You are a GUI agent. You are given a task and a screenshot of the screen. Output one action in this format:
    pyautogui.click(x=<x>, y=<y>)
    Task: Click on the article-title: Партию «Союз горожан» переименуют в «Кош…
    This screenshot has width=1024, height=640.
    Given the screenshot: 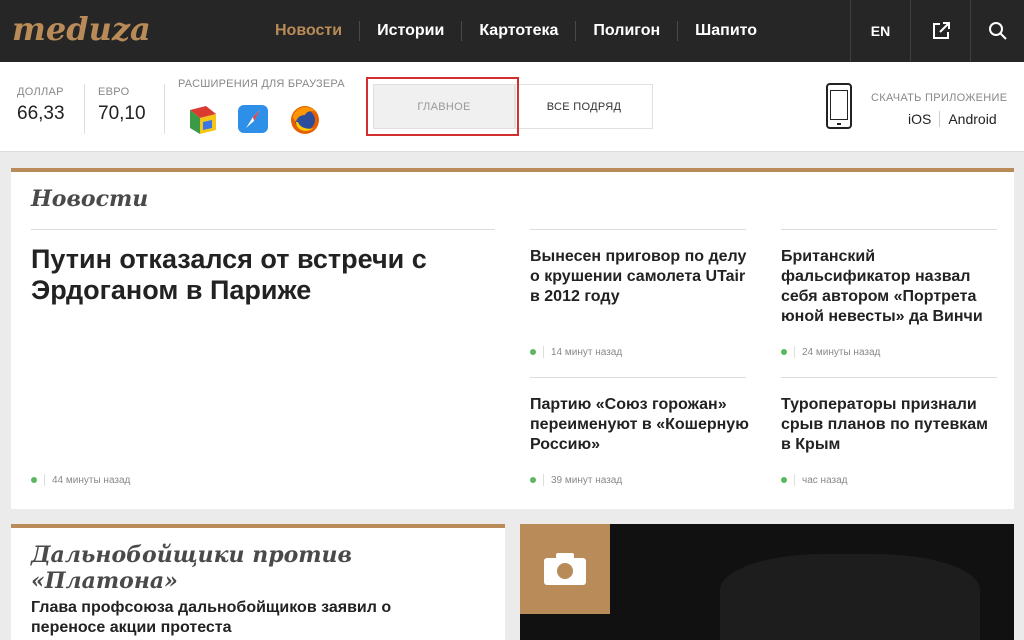 What is the action you would take?
    pyautogui.click(x=640, y=425)
    